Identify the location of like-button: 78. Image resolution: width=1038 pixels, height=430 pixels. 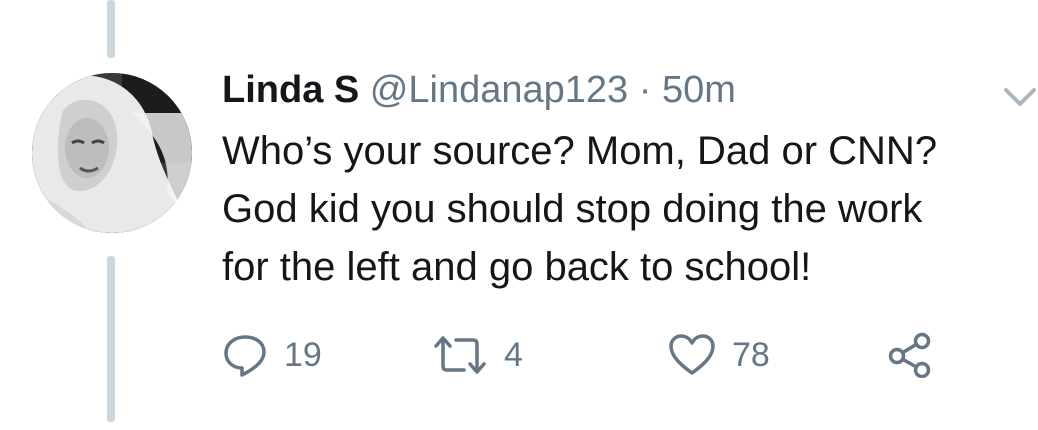
(719, 355).